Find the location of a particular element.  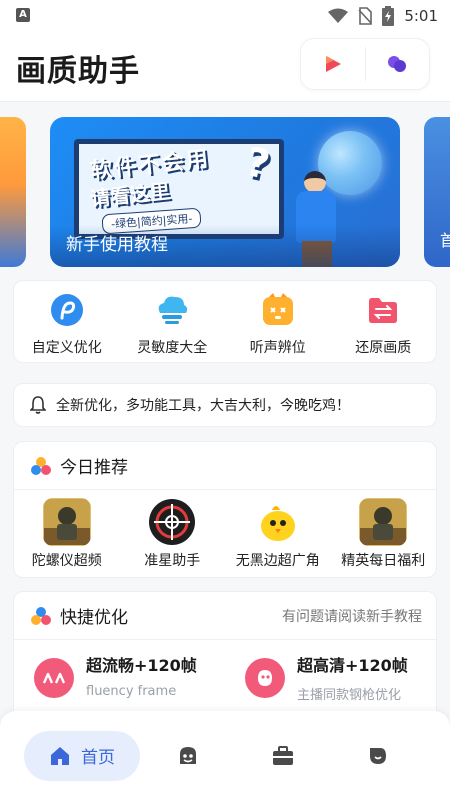

shortcut-list: 超流畅+120帧 fluency frame 超高清+120帧 主播同款钢枪优化 is located at coordinates (225, 671).